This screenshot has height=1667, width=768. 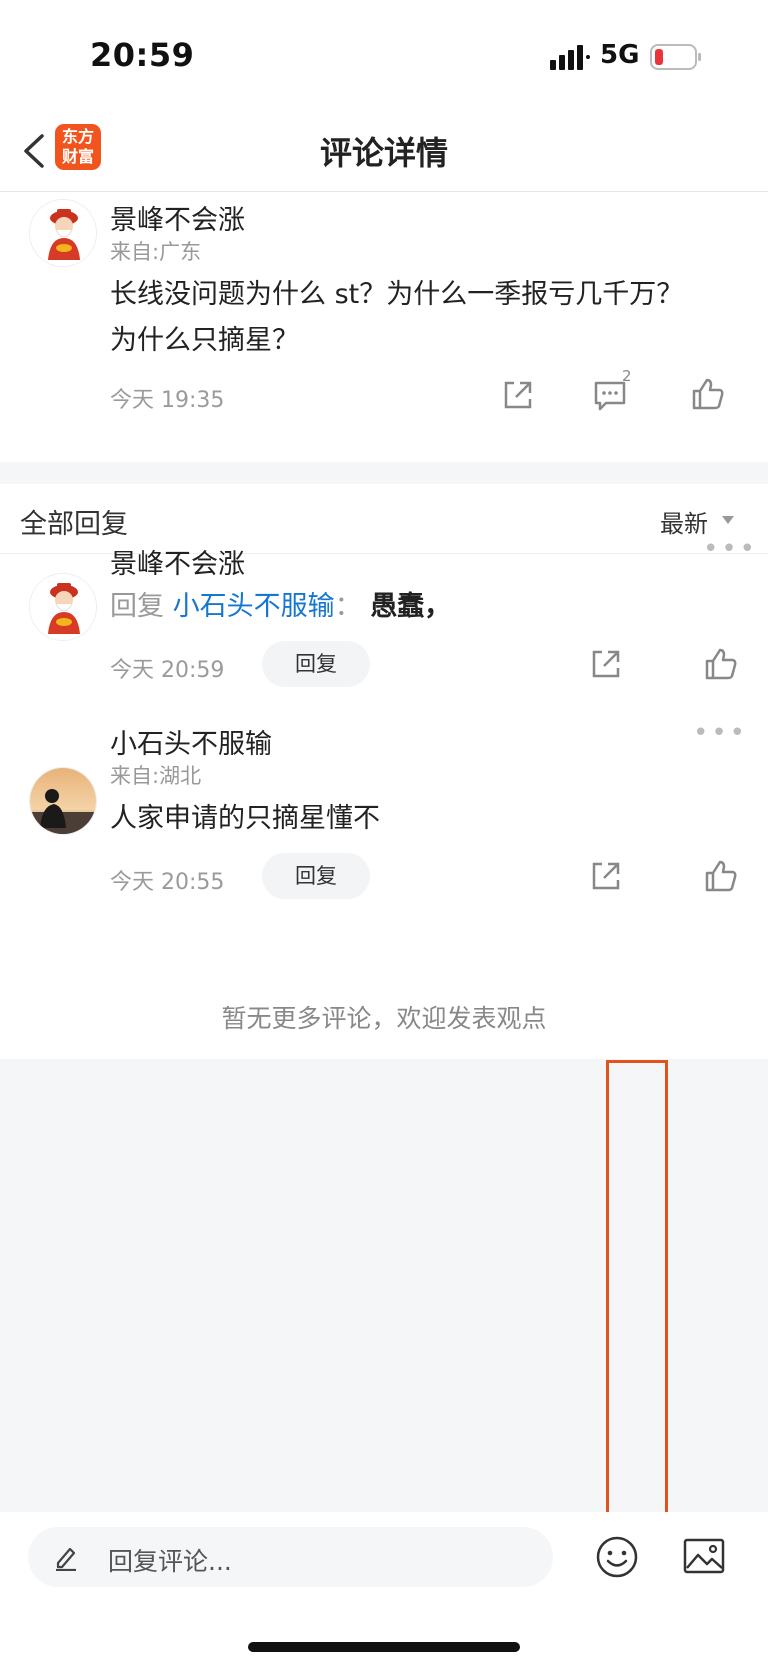 I want to click on highlight-box, so click(x=637, y=1296).